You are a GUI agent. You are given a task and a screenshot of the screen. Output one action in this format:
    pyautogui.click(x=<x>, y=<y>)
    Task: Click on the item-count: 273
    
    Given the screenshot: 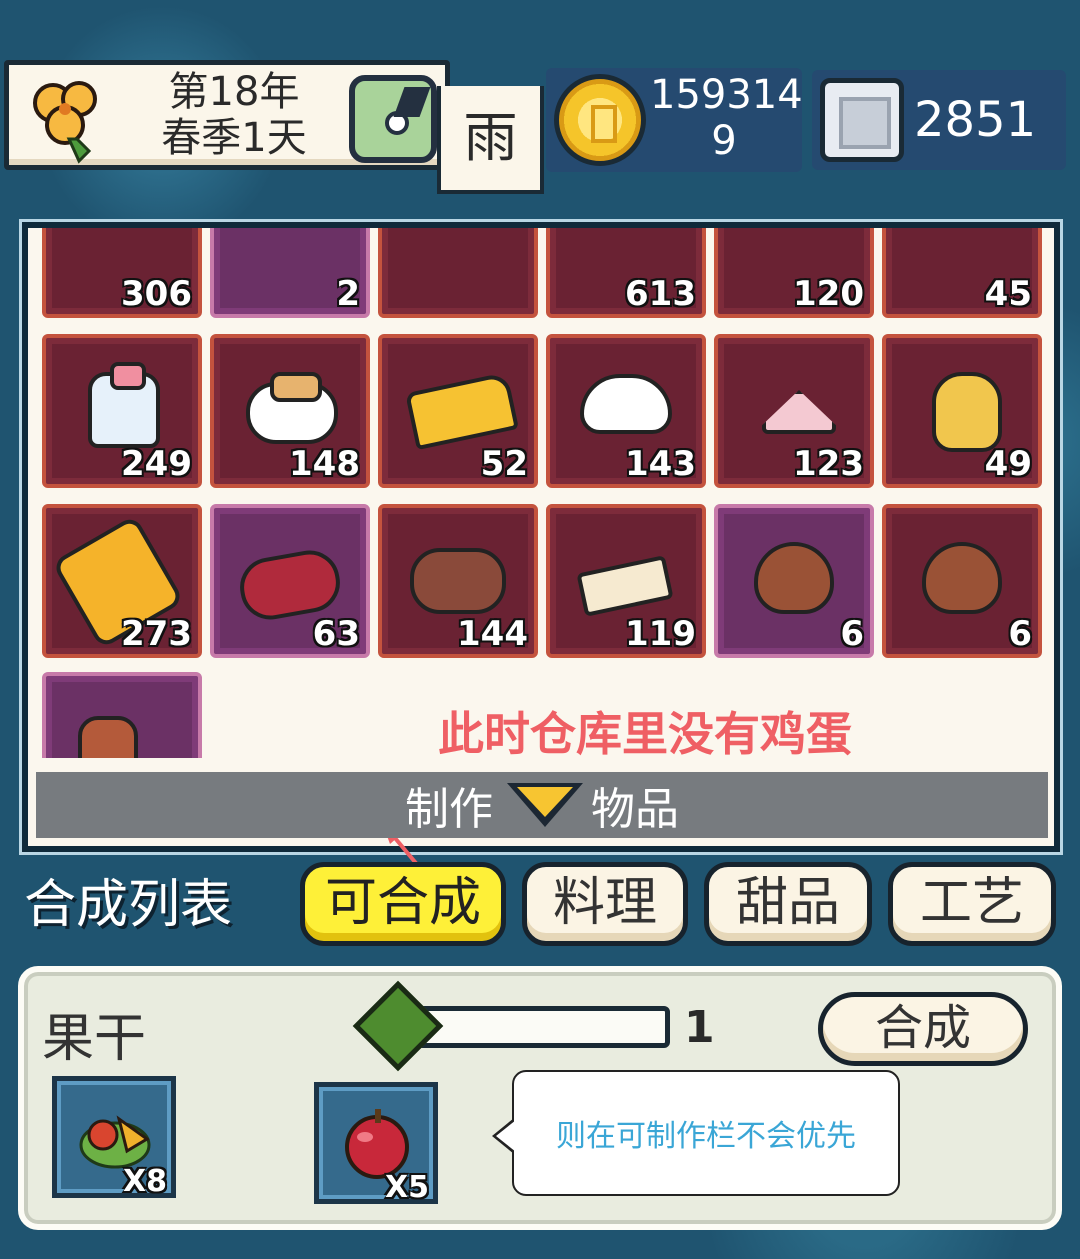 What is the action you would take?
    pyautogui.click(x=156, y=634)
    